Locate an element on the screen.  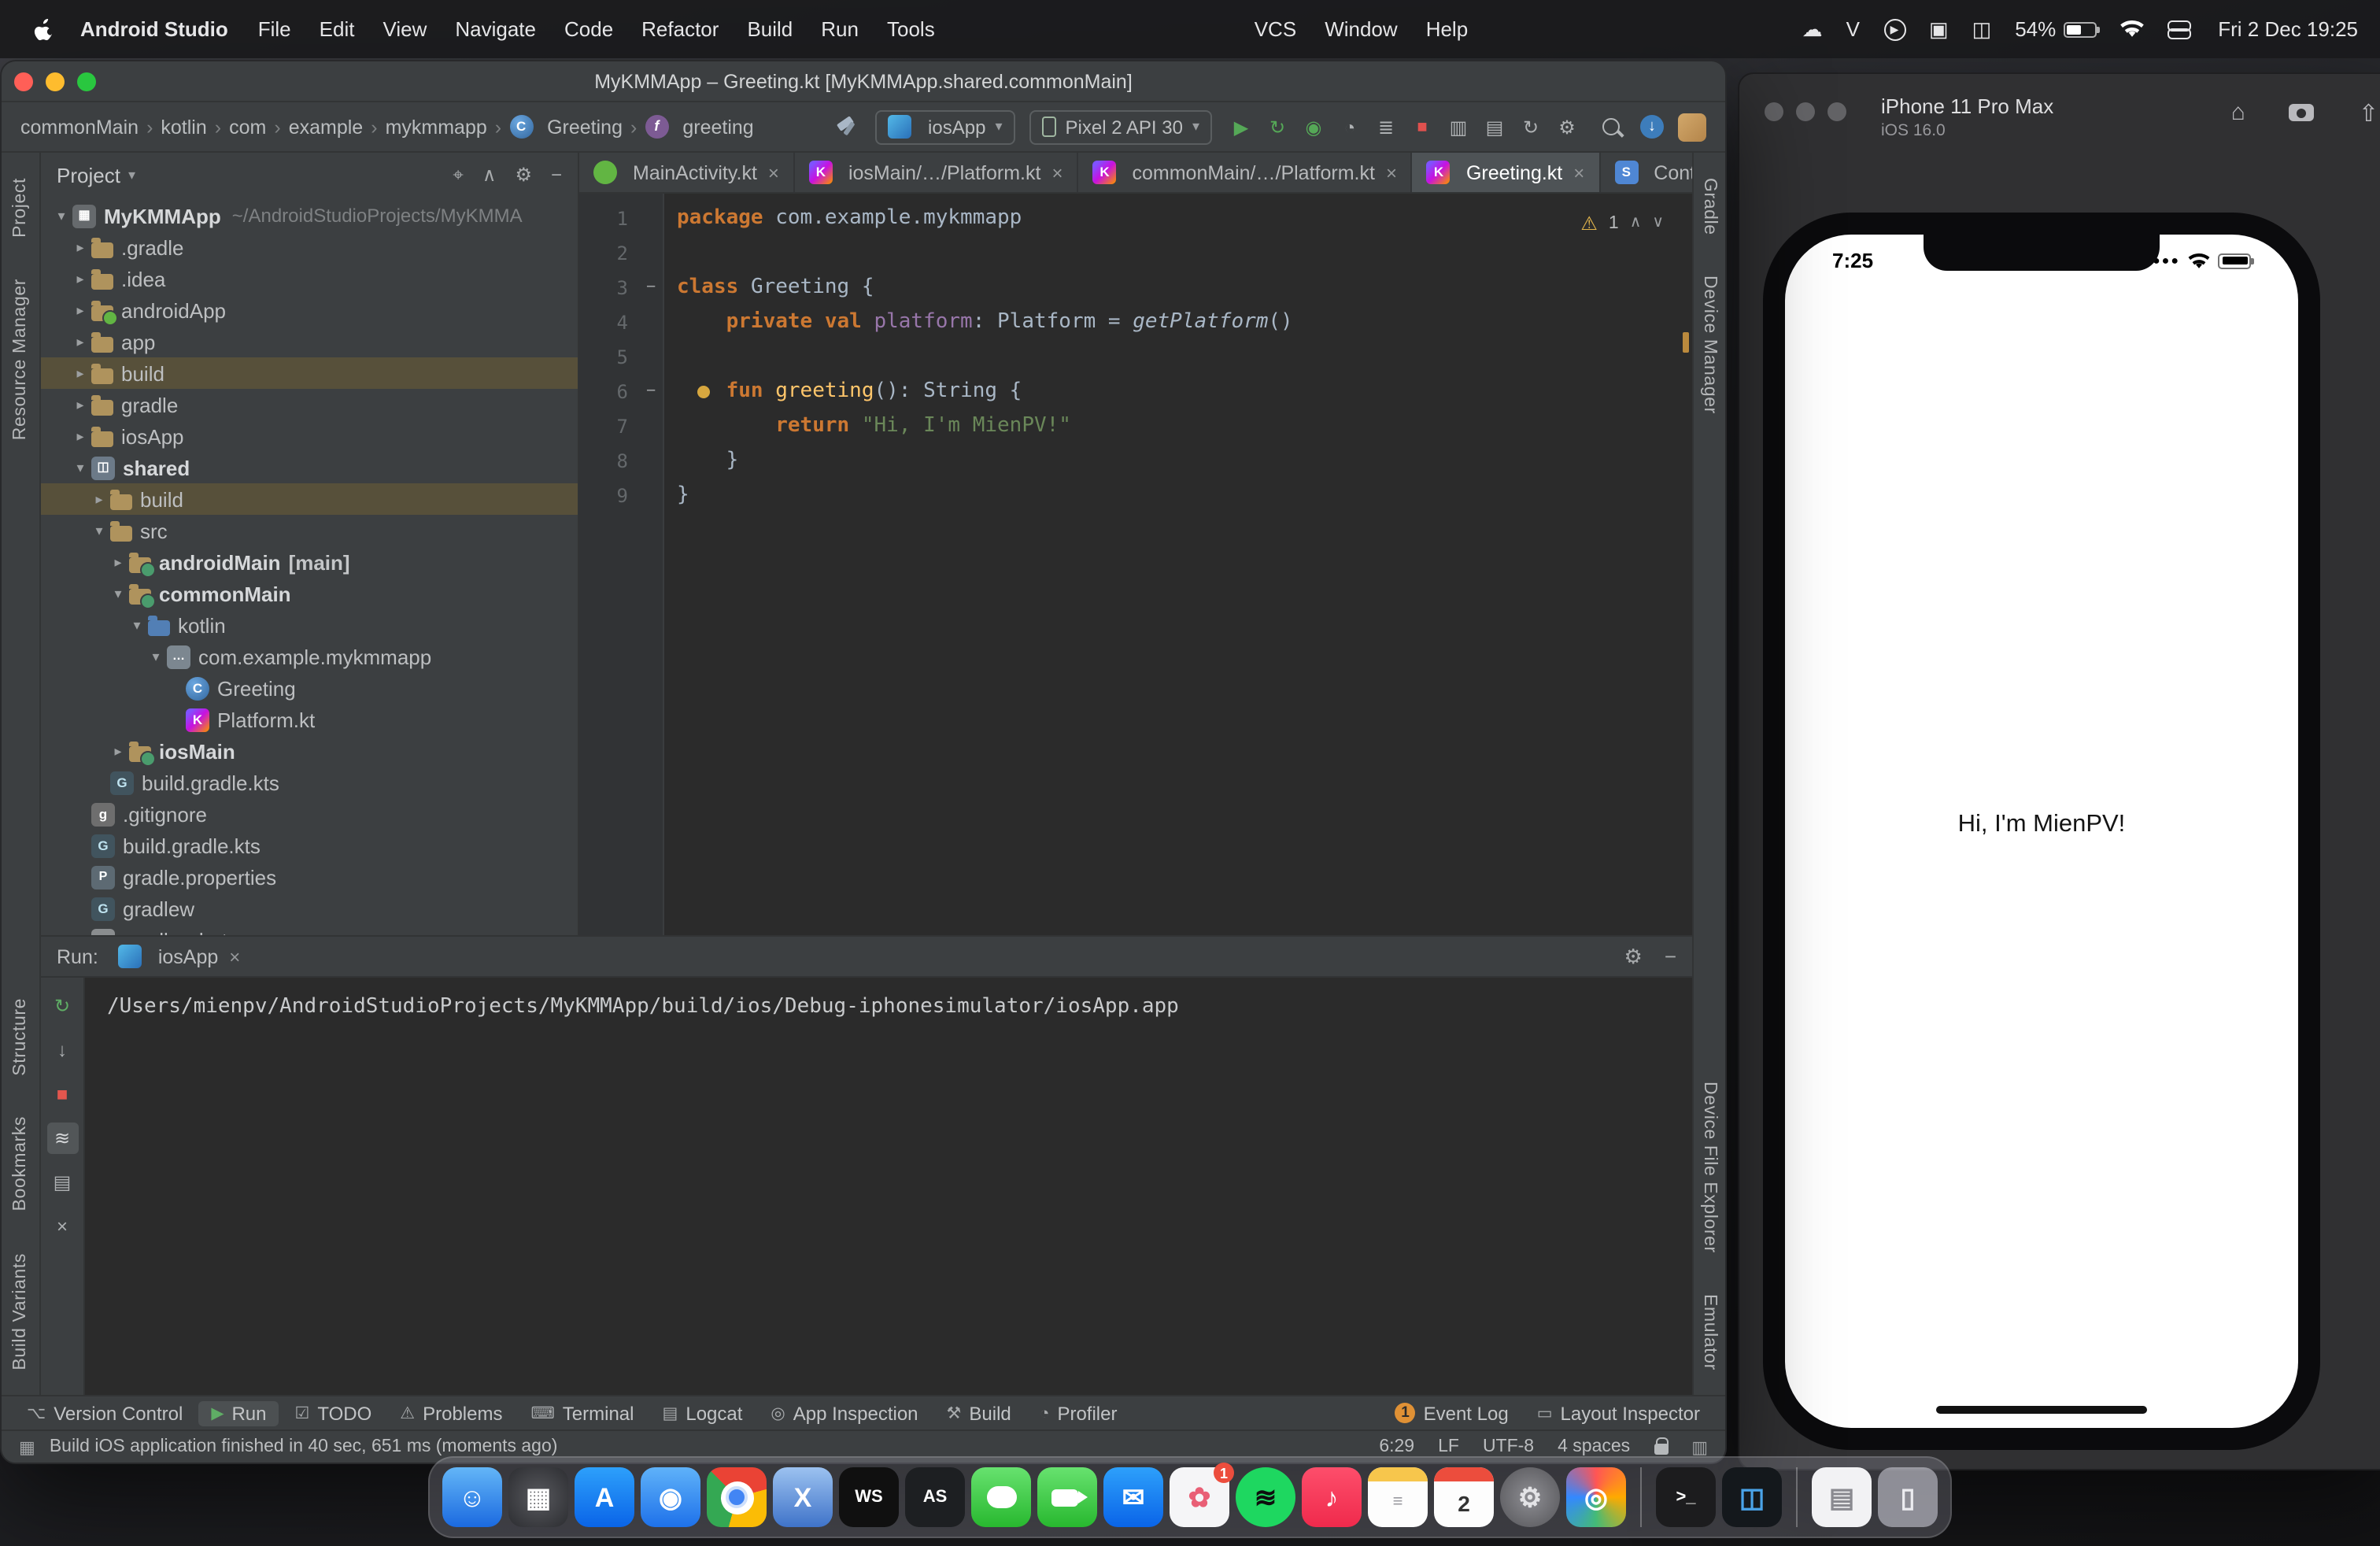
stage-manager-icon: ◫ is located at coordinates (1982, 29).